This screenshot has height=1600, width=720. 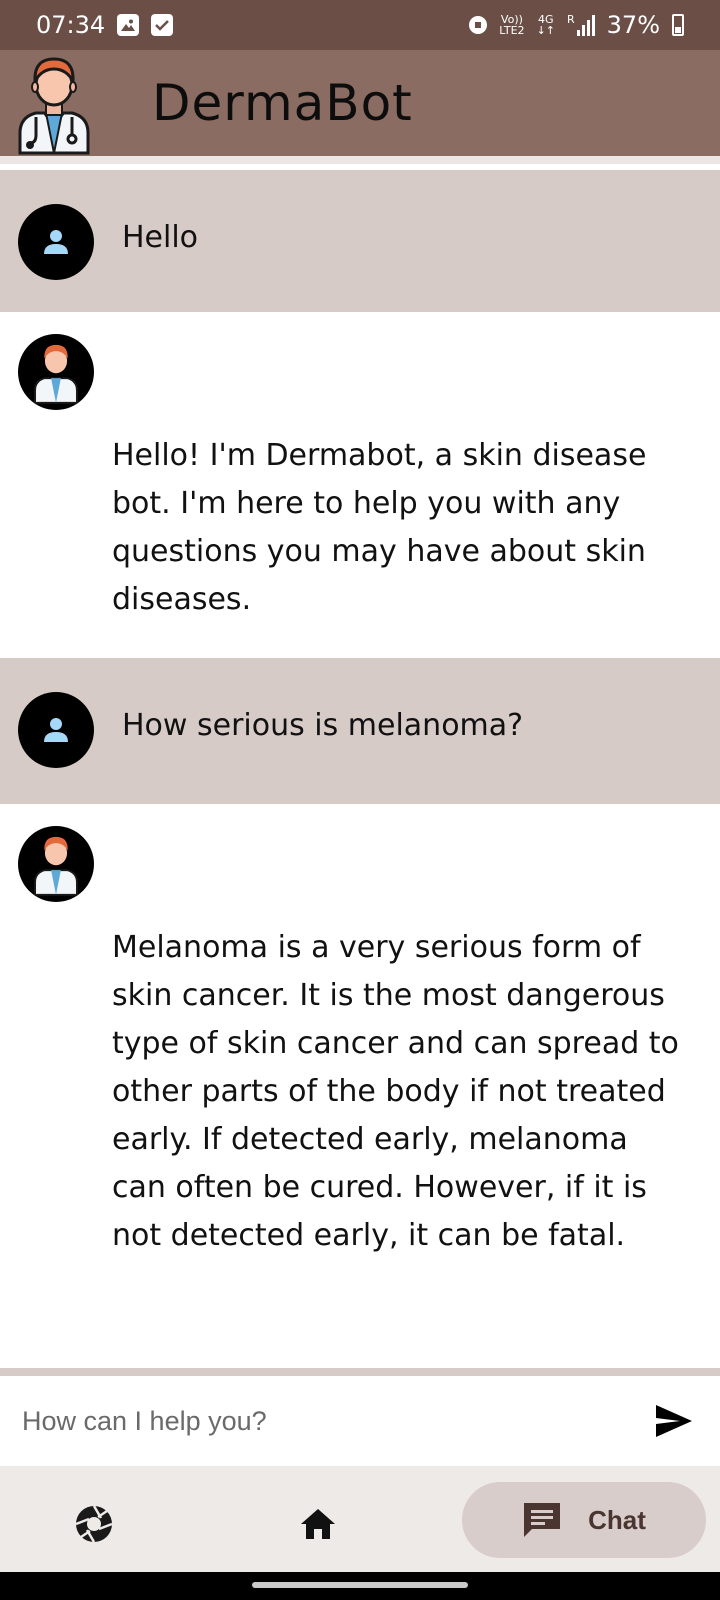 I want to click on signal-type-label: 4G, so click(x=546, y=19).